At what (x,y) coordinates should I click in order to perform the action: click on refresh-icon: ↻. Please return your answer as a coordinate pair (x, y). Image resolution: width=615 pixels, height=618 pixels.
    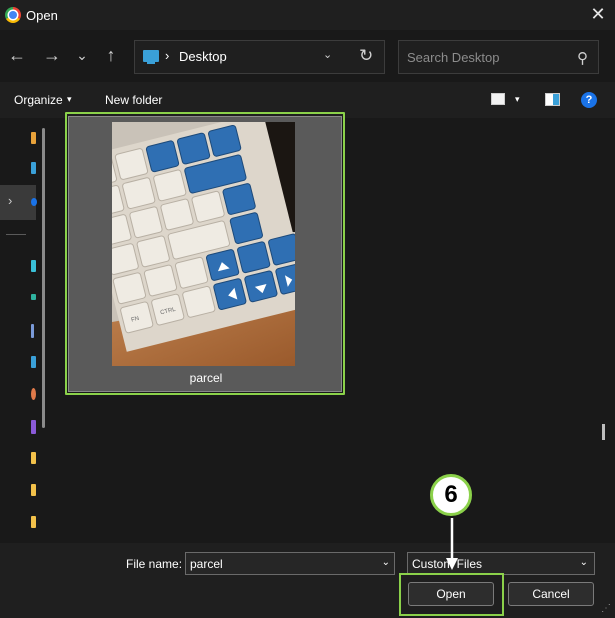
    Looking at the image, I should click on (366, 56).